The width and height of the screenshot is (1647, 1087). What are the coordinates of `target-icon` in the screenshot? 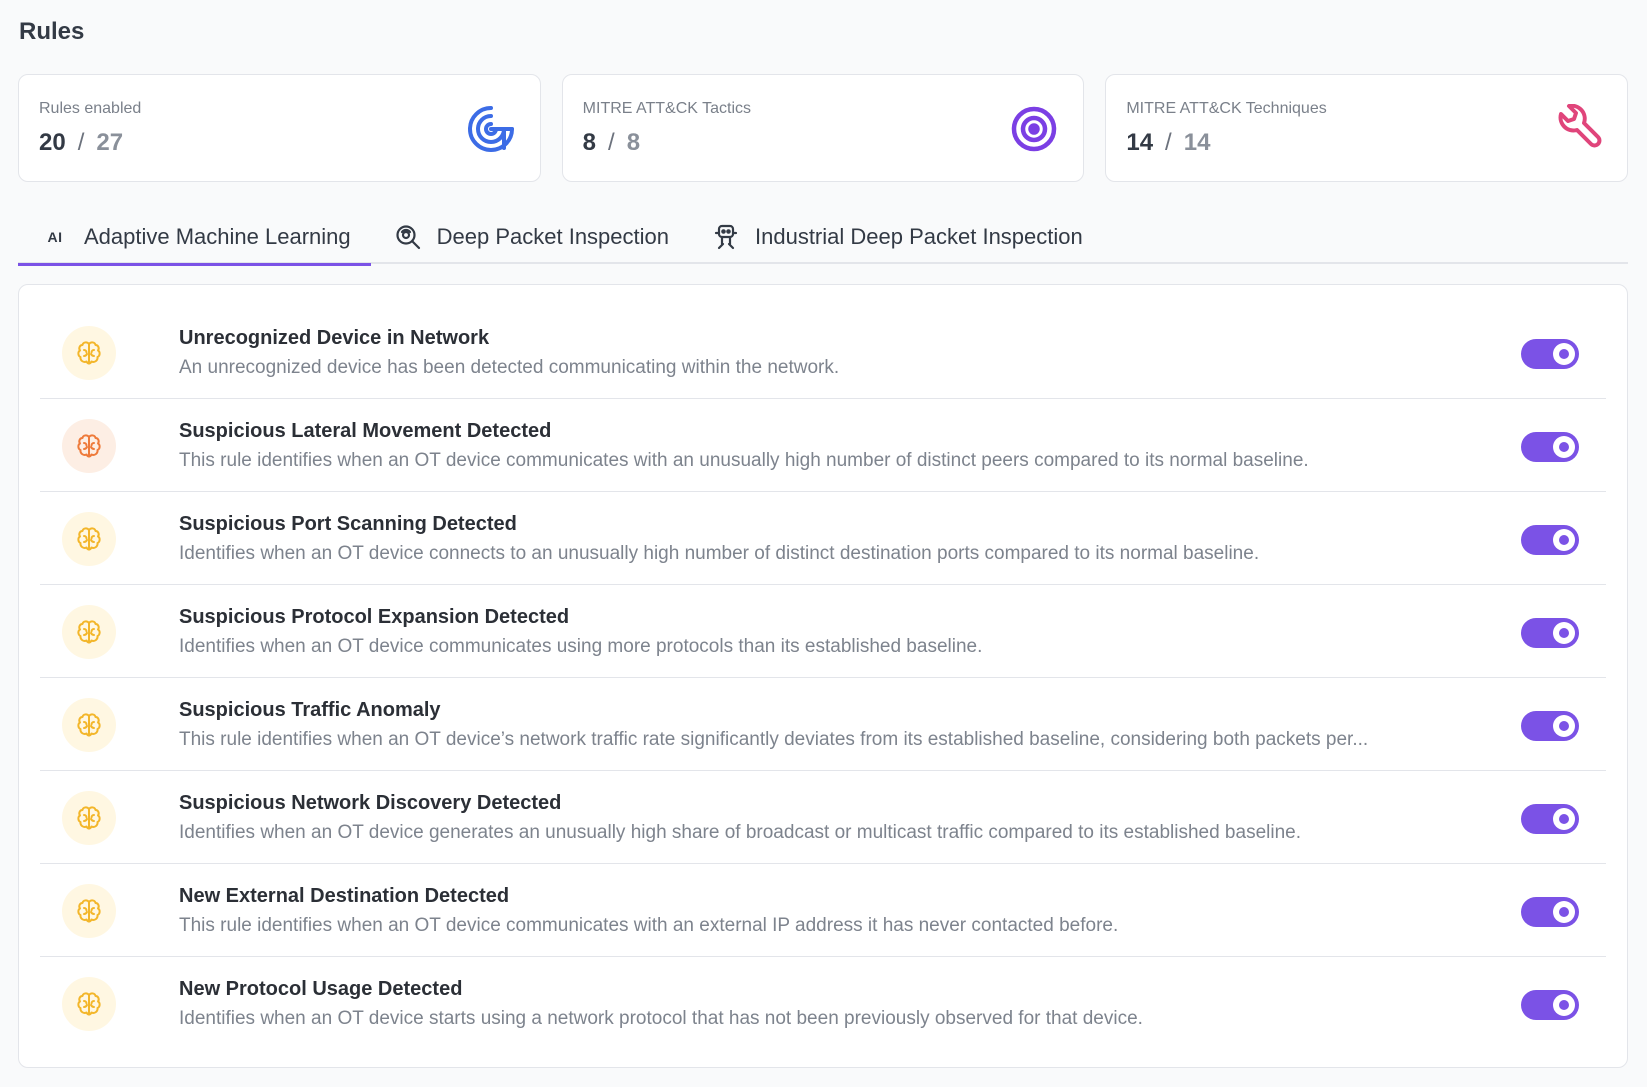 It's located at (1034, 129).